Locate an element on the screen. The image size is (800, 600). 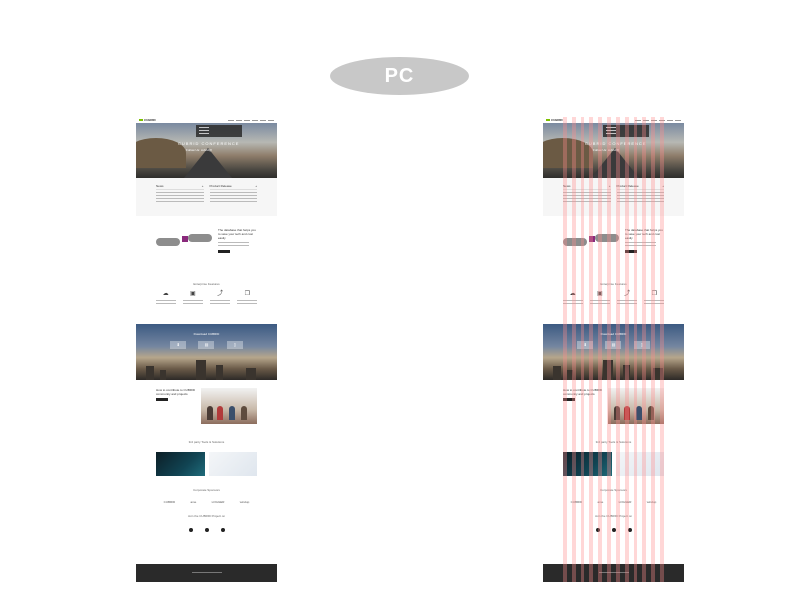
pc-label-pill: PC is located at coordinates (399, 76).